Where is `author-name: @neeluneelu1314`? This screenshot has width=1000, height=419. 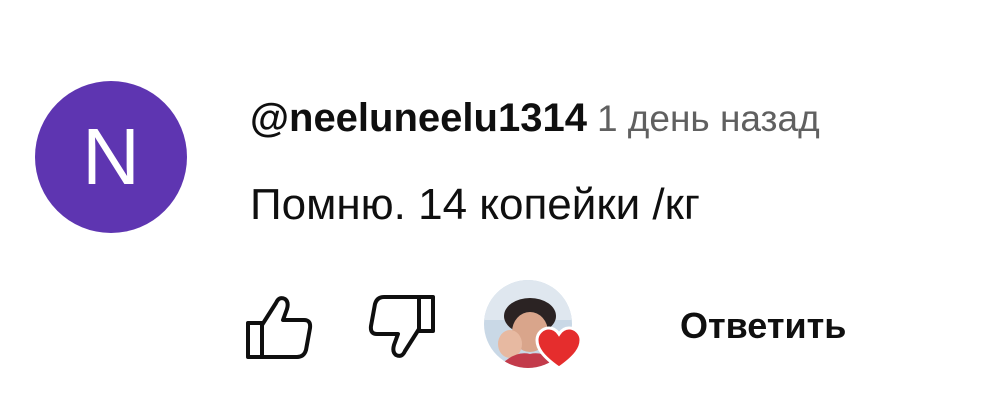 author-name: @neeluneelu1314 is located at coordinates (418, 118).